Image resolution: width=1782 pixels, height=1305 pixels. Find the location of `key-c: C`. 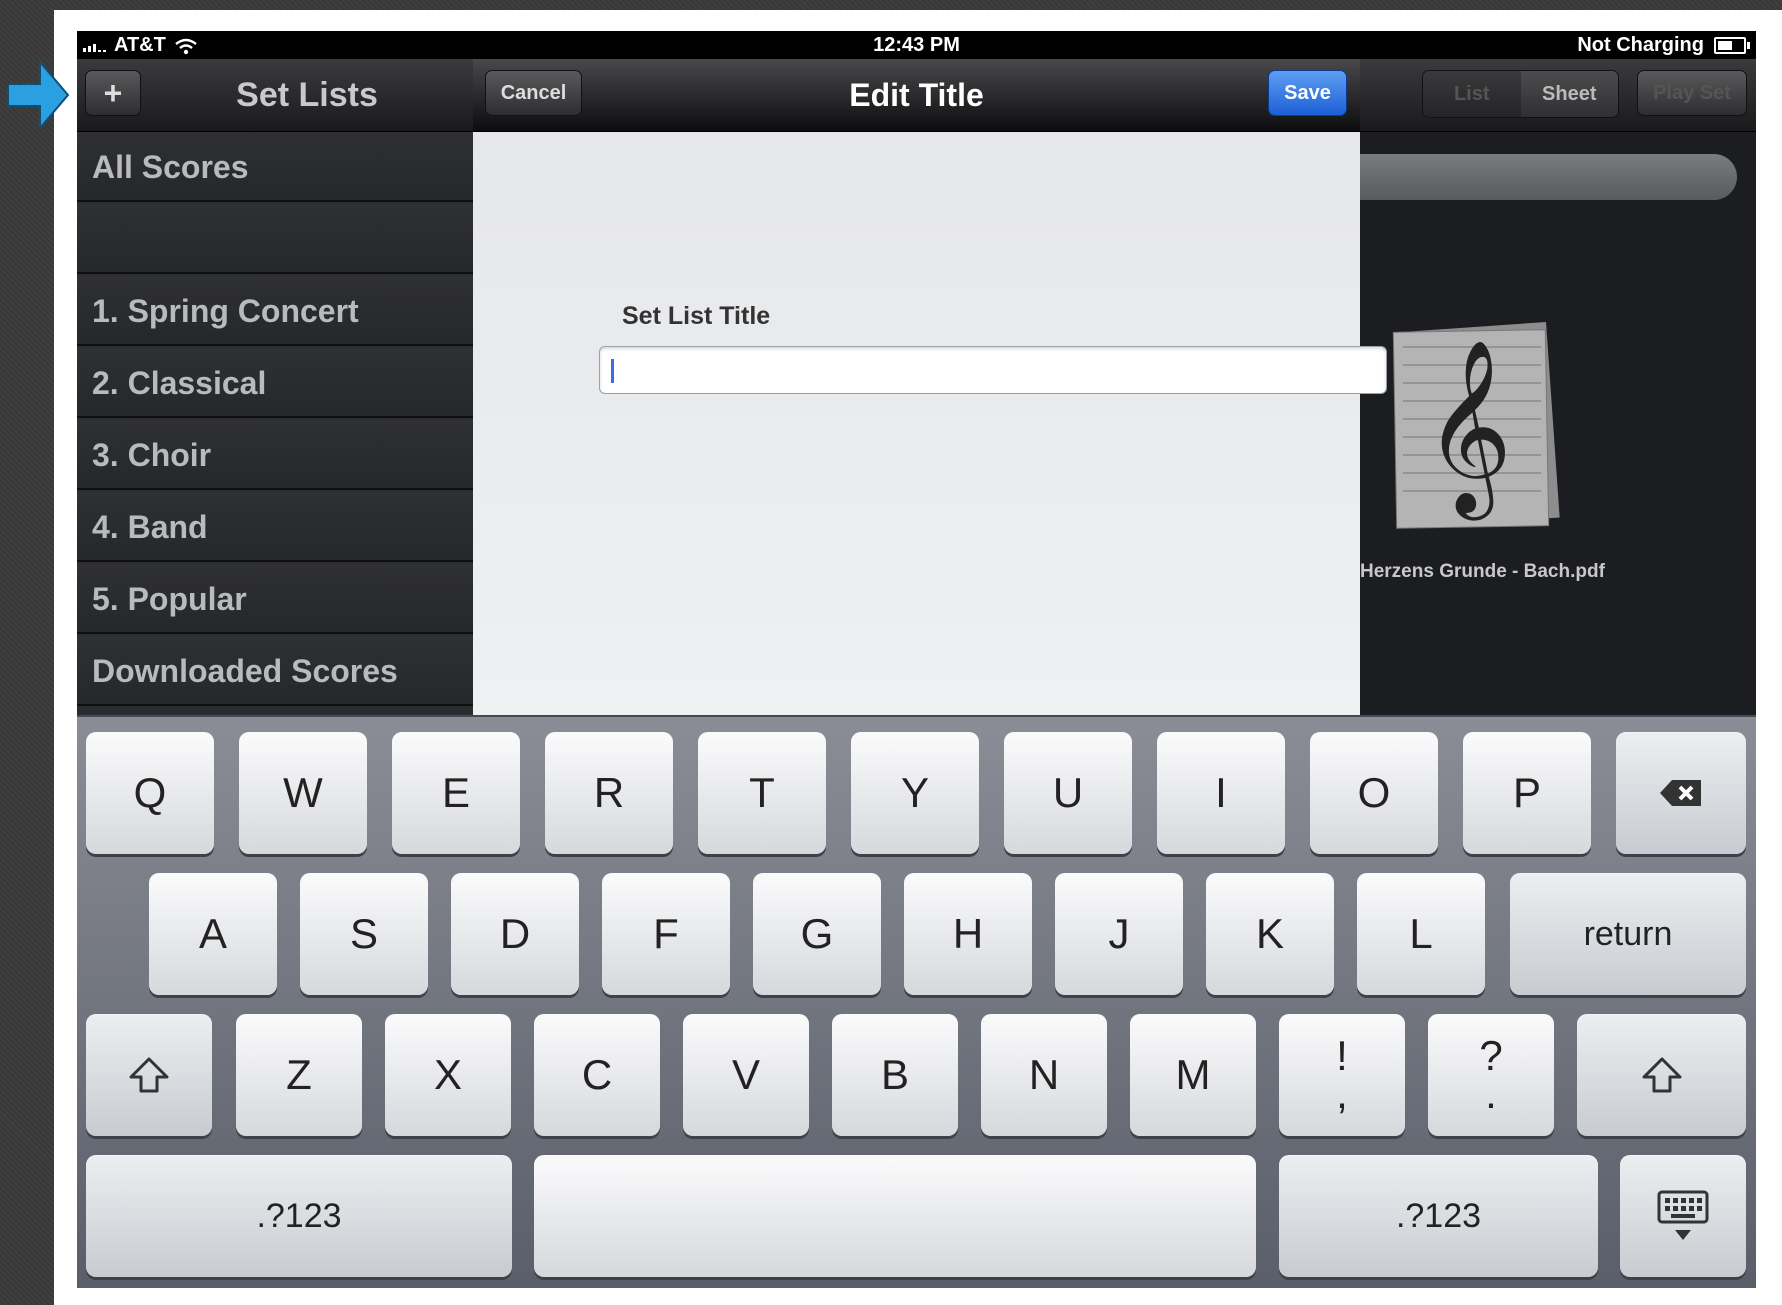

key-c: C is located at coordinates (597, 1075).